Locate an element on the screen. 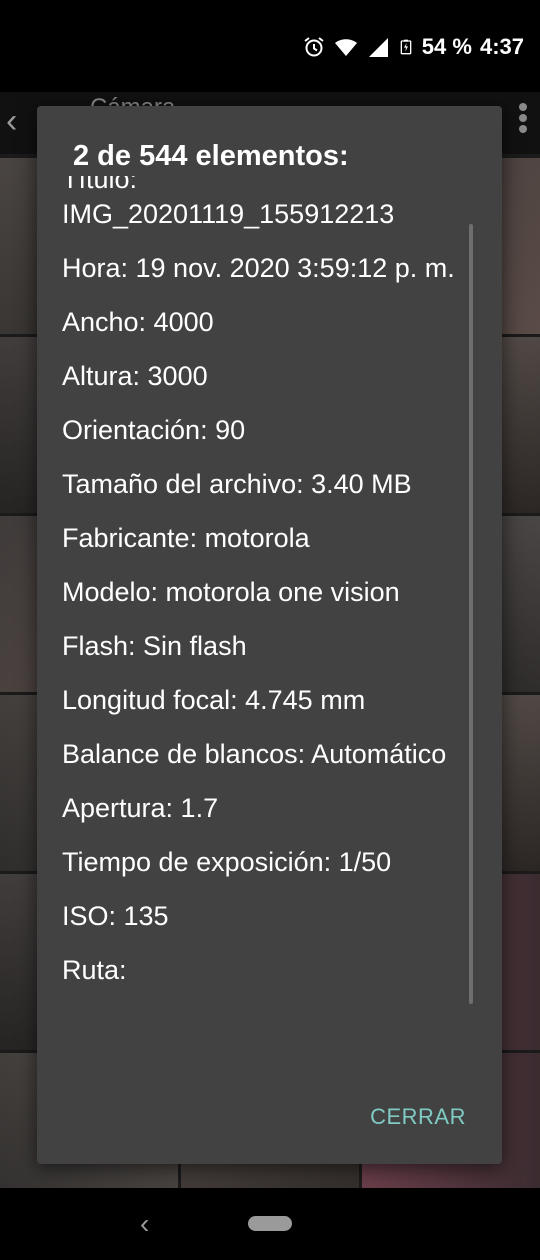 The image size is (540, 1260). battery-percent: 54 % is located at coordinates (446, 46).